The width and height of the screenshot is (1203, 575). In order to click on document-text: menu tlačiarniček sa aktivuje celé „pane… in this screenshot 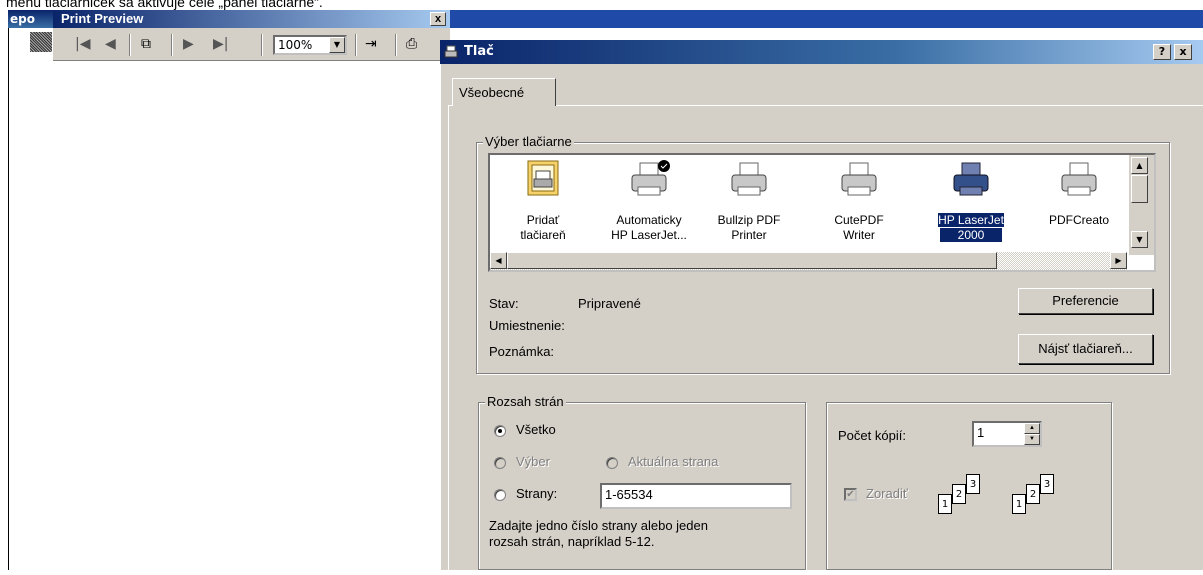, I will do `click(164, 5)`.